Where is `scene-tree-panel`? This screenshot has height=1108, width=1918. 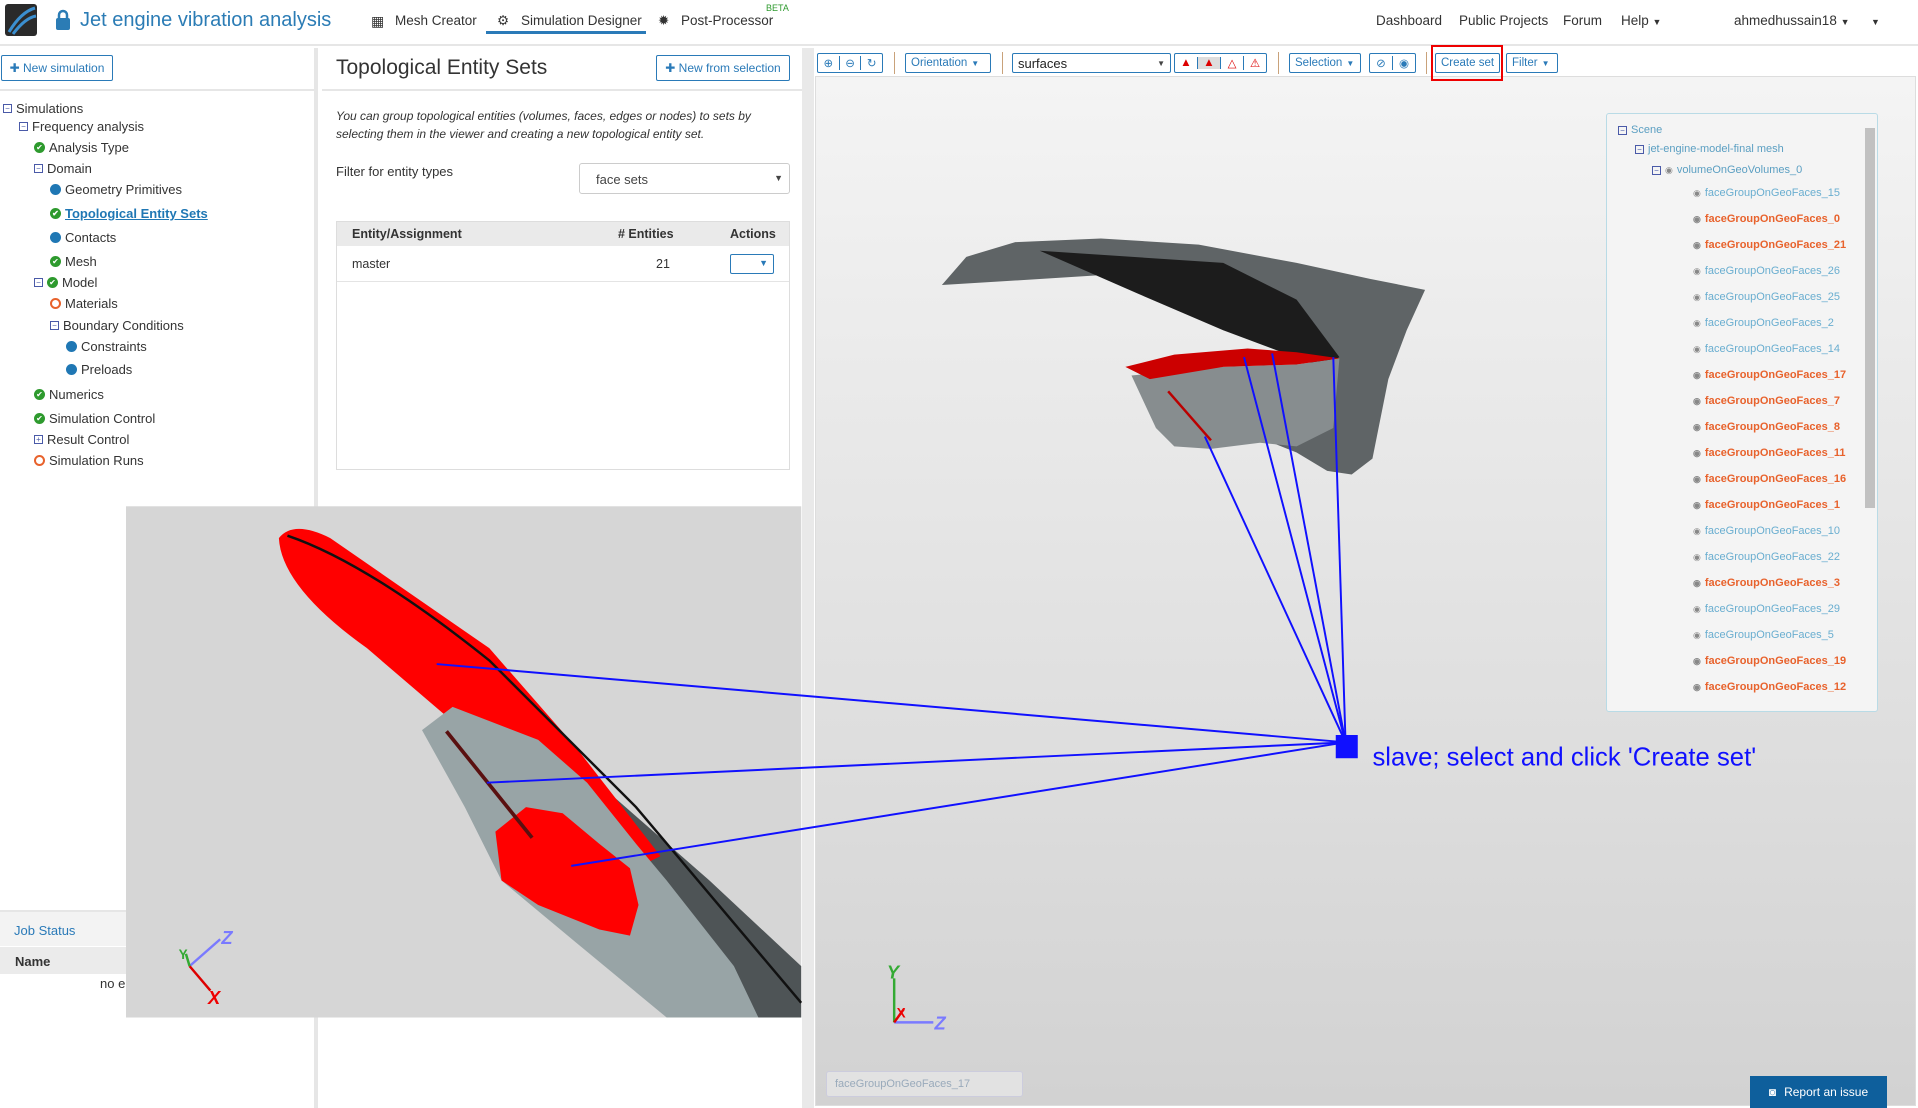
scene-tree-panel is located at coordinates (1742, 412).